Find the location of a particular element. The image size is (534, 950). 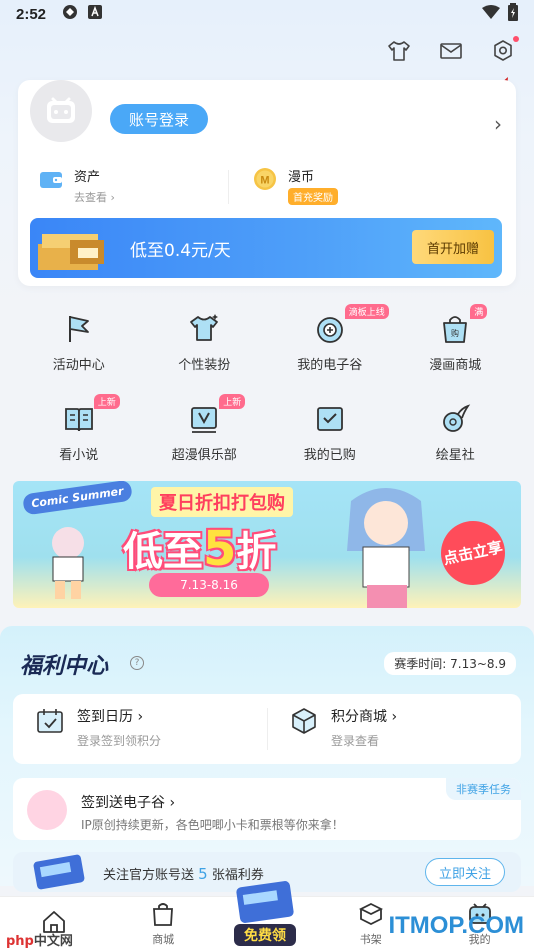

tab-label: 书架 is located at coordinates (370, 939).